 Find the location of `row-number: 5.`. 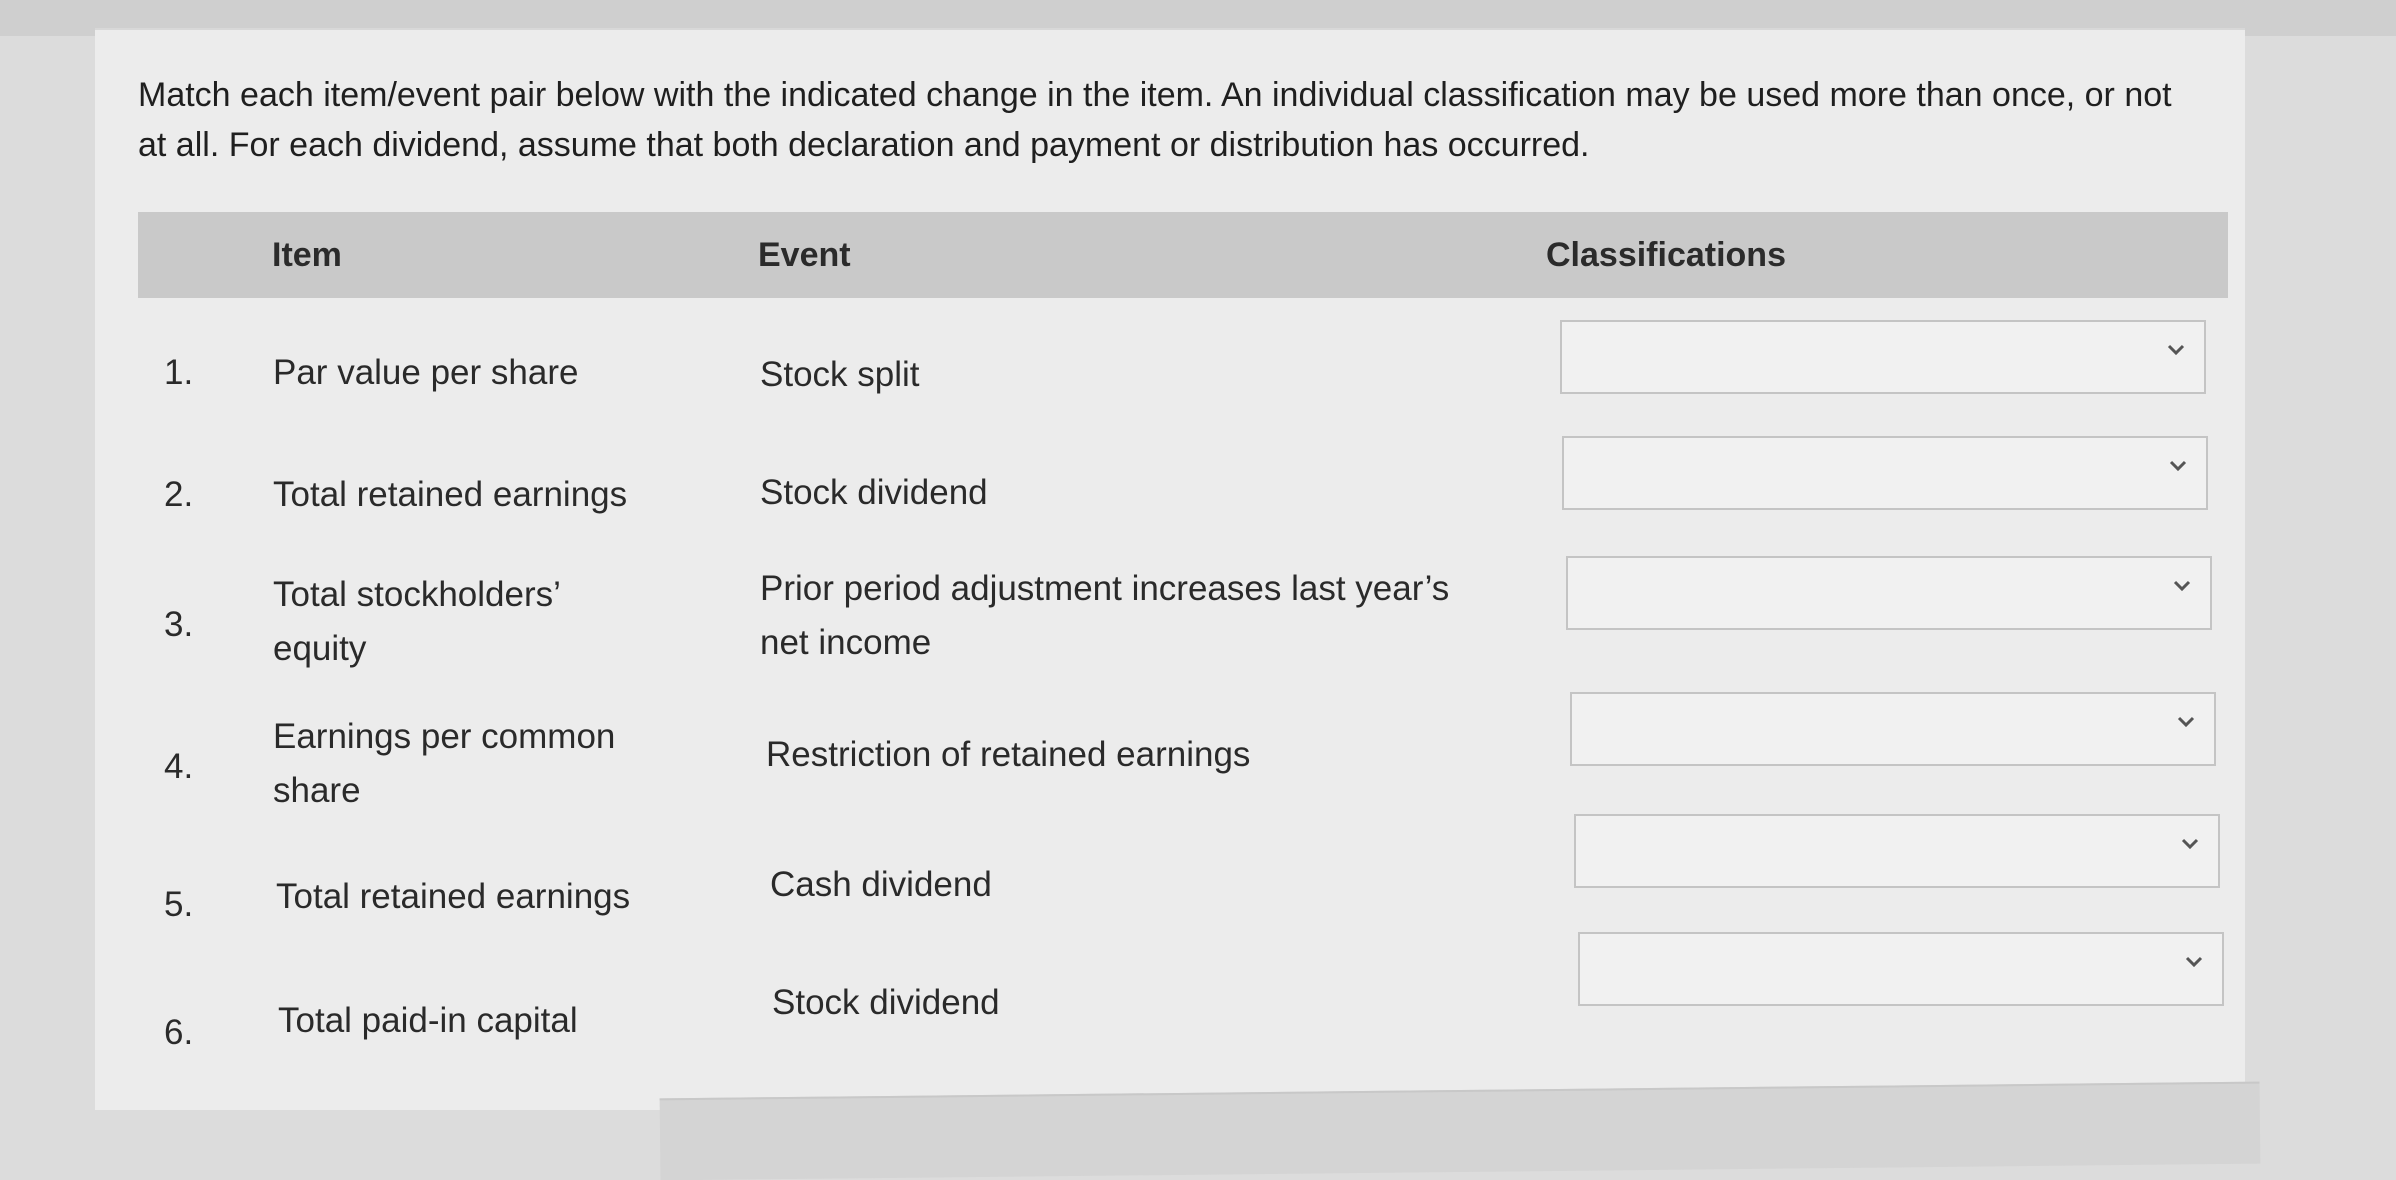

row-number: 5. is located at coordinates (179, 904).